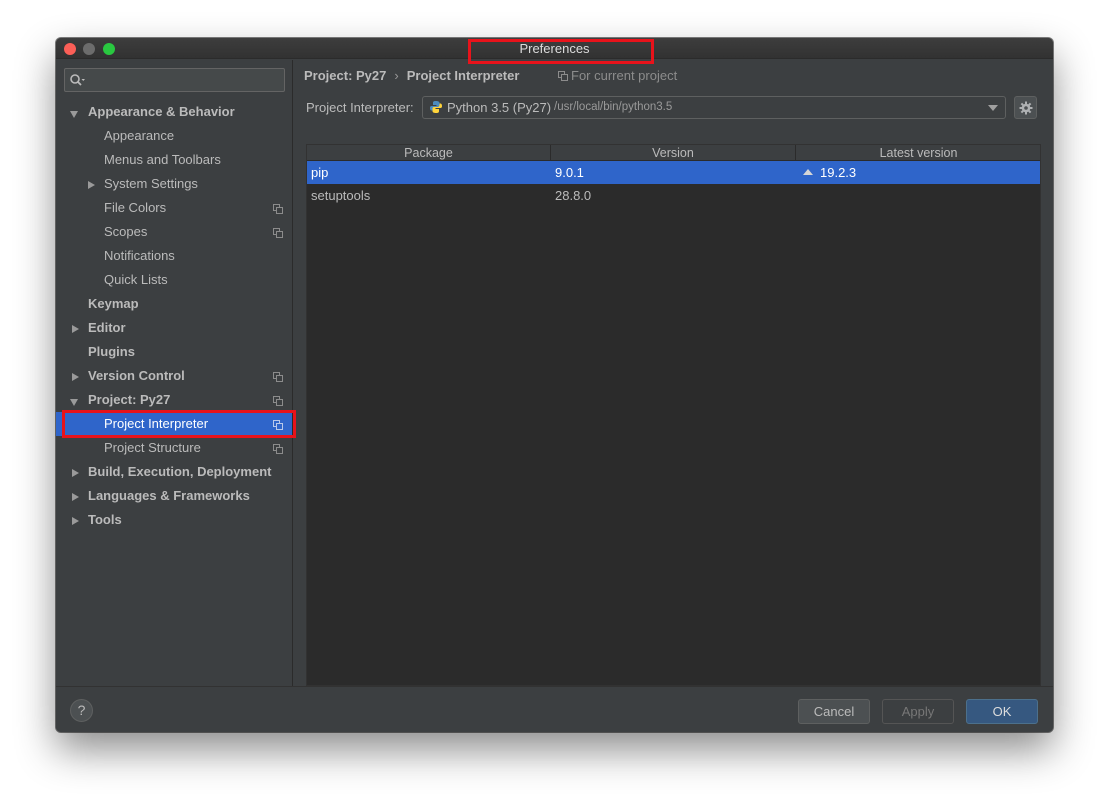  Describe the element at coordinates (174, 232) in the screenshot. I see `tree-item-scopes: Scopes` at that location.